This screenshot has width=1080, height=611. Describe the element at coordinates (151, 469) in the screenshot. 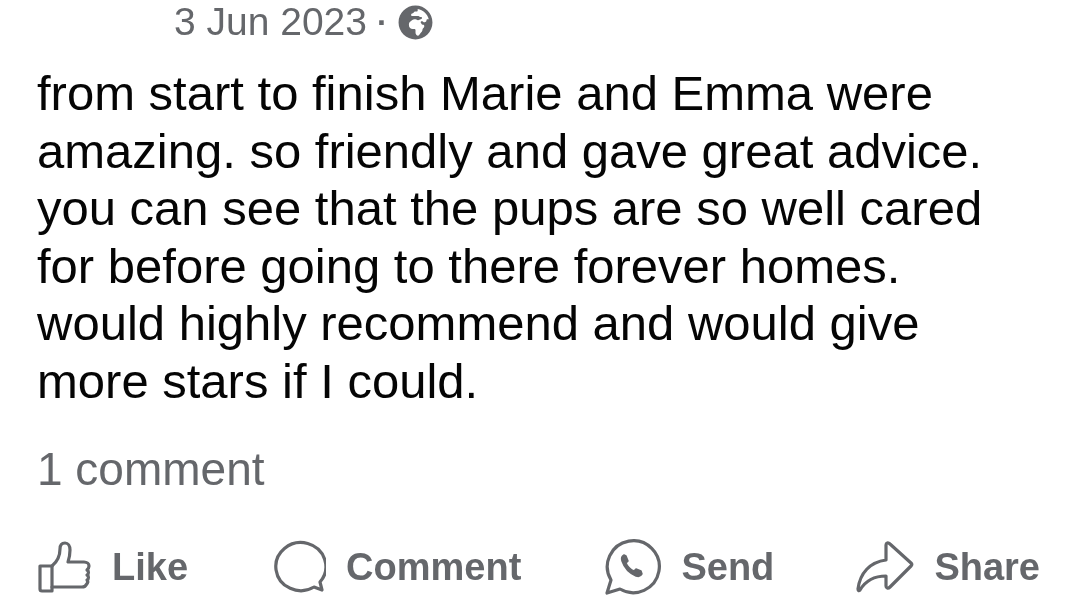

I see `comment-count: 1 comment` at that location.